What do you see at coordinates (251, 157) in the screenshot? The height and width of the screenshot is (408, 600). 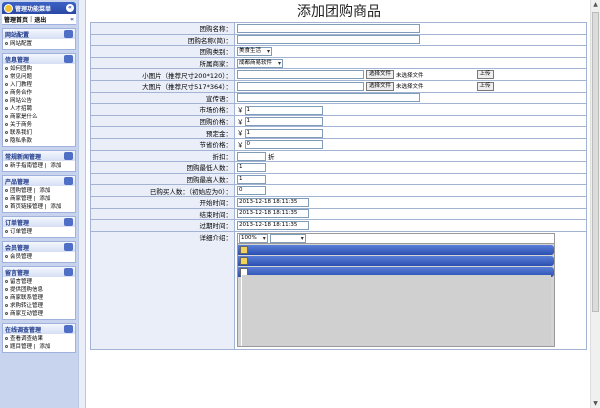 I see `discount-input` at bounding box center [251, 157].